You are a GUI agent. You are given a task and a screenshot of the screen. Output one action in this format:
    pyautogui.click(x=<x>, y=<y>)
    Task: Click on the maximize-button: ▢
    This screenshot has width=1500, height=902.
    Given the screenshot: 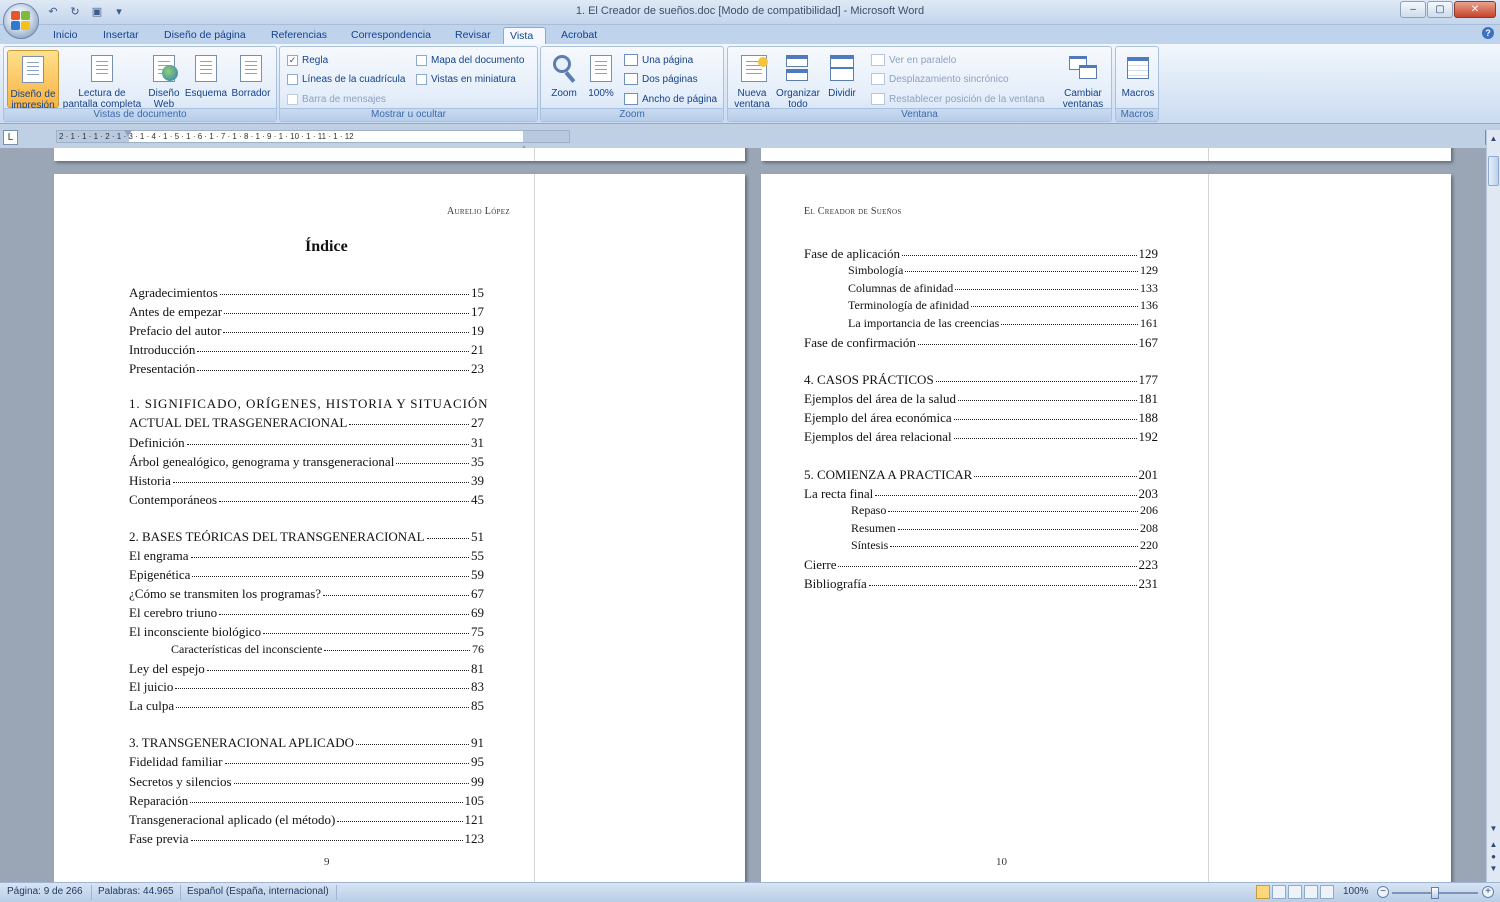 What is the action you would take?
    pyautogui.click(x=1440, y=9)
    